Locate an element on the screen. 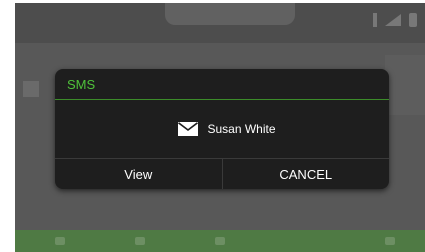  cancel-button: CANCEL is located at coordinates (306, 174).